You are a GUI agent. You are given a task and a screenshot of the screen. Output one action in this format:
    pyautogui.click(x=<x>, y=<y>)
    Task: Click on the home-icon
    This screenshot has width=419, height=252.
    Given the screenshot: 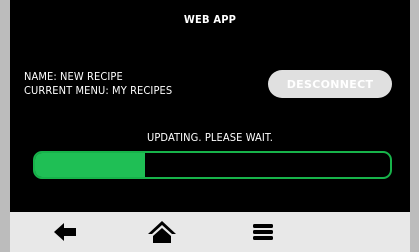 What is the action you would take?
    pyautogui.click(x=162, y=232)
    